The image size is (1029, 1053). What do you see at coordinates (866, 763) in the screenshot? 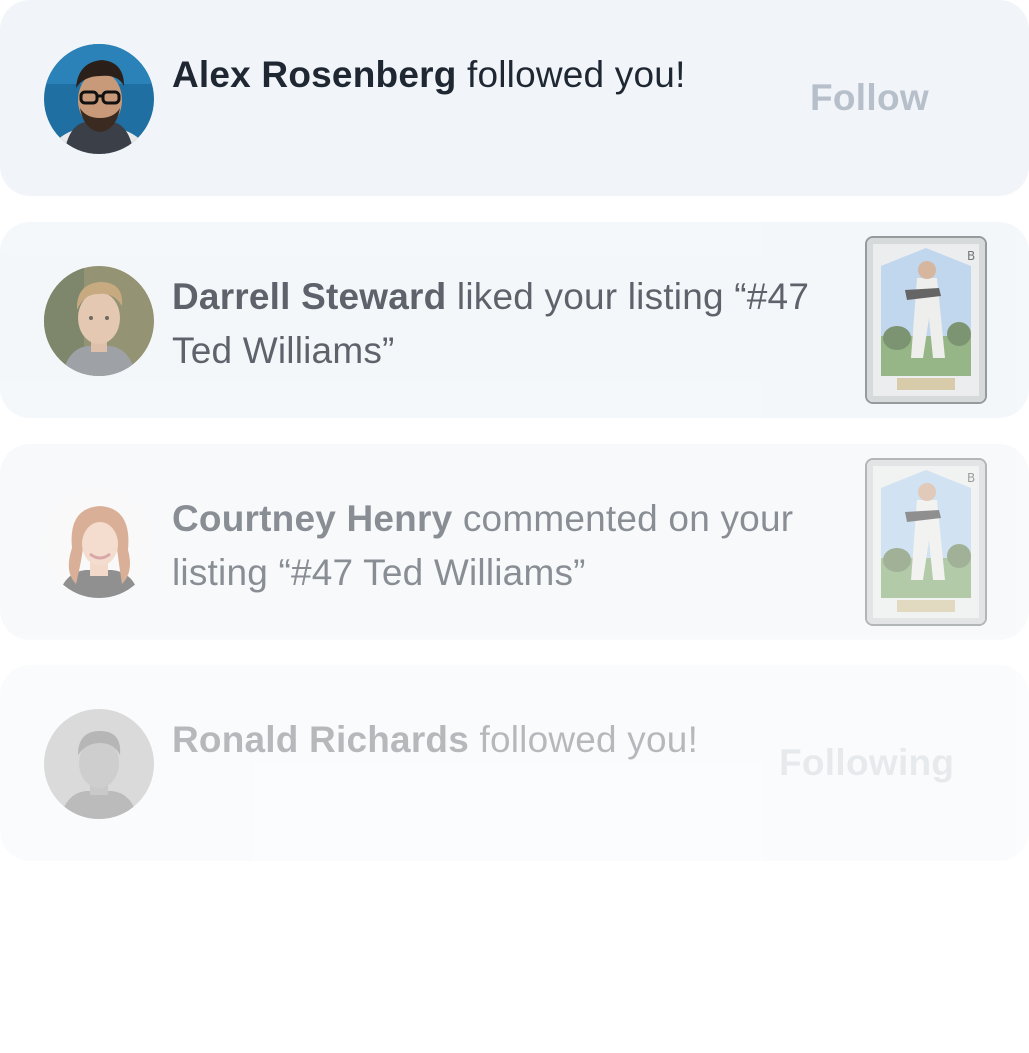
I see `following-button: Following` at bounding box center [866, 763].